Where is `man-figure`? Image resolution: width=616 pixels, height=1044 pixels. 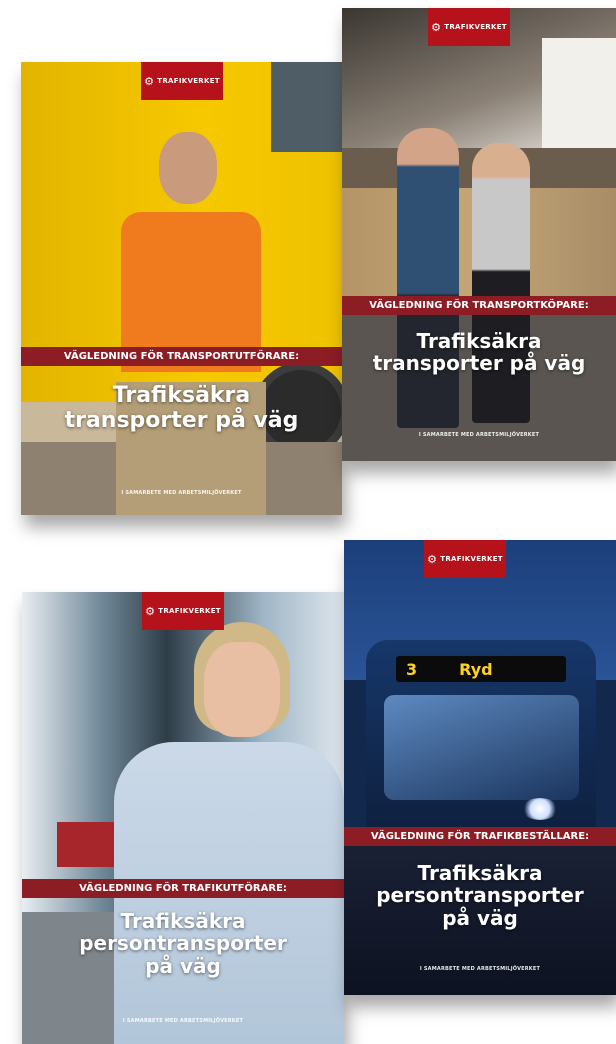 man-figure is located at coordinates (428, 278).